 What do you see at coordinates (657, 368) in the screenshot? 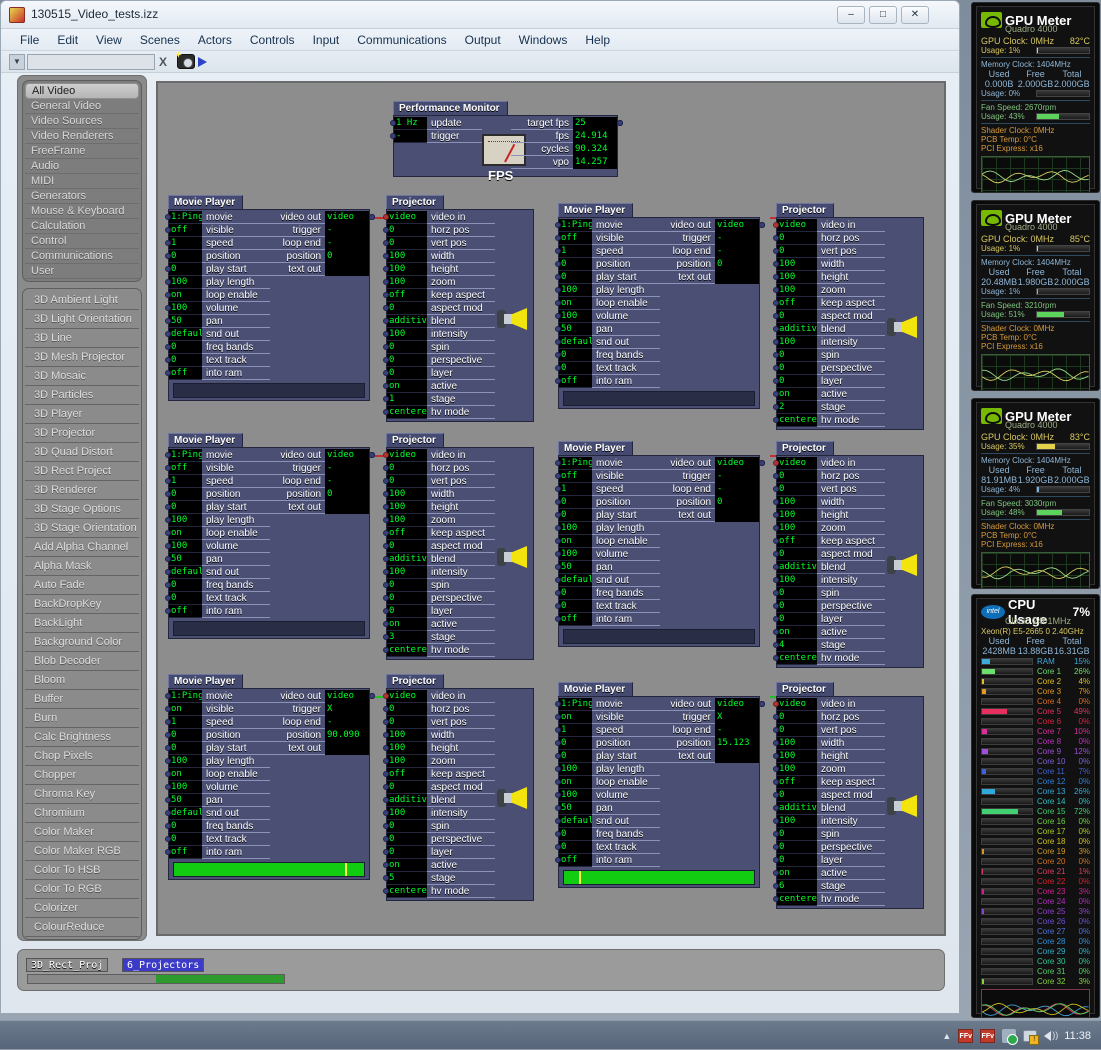
I see `param-row: 0 text track` at bounding box center [657, 368].